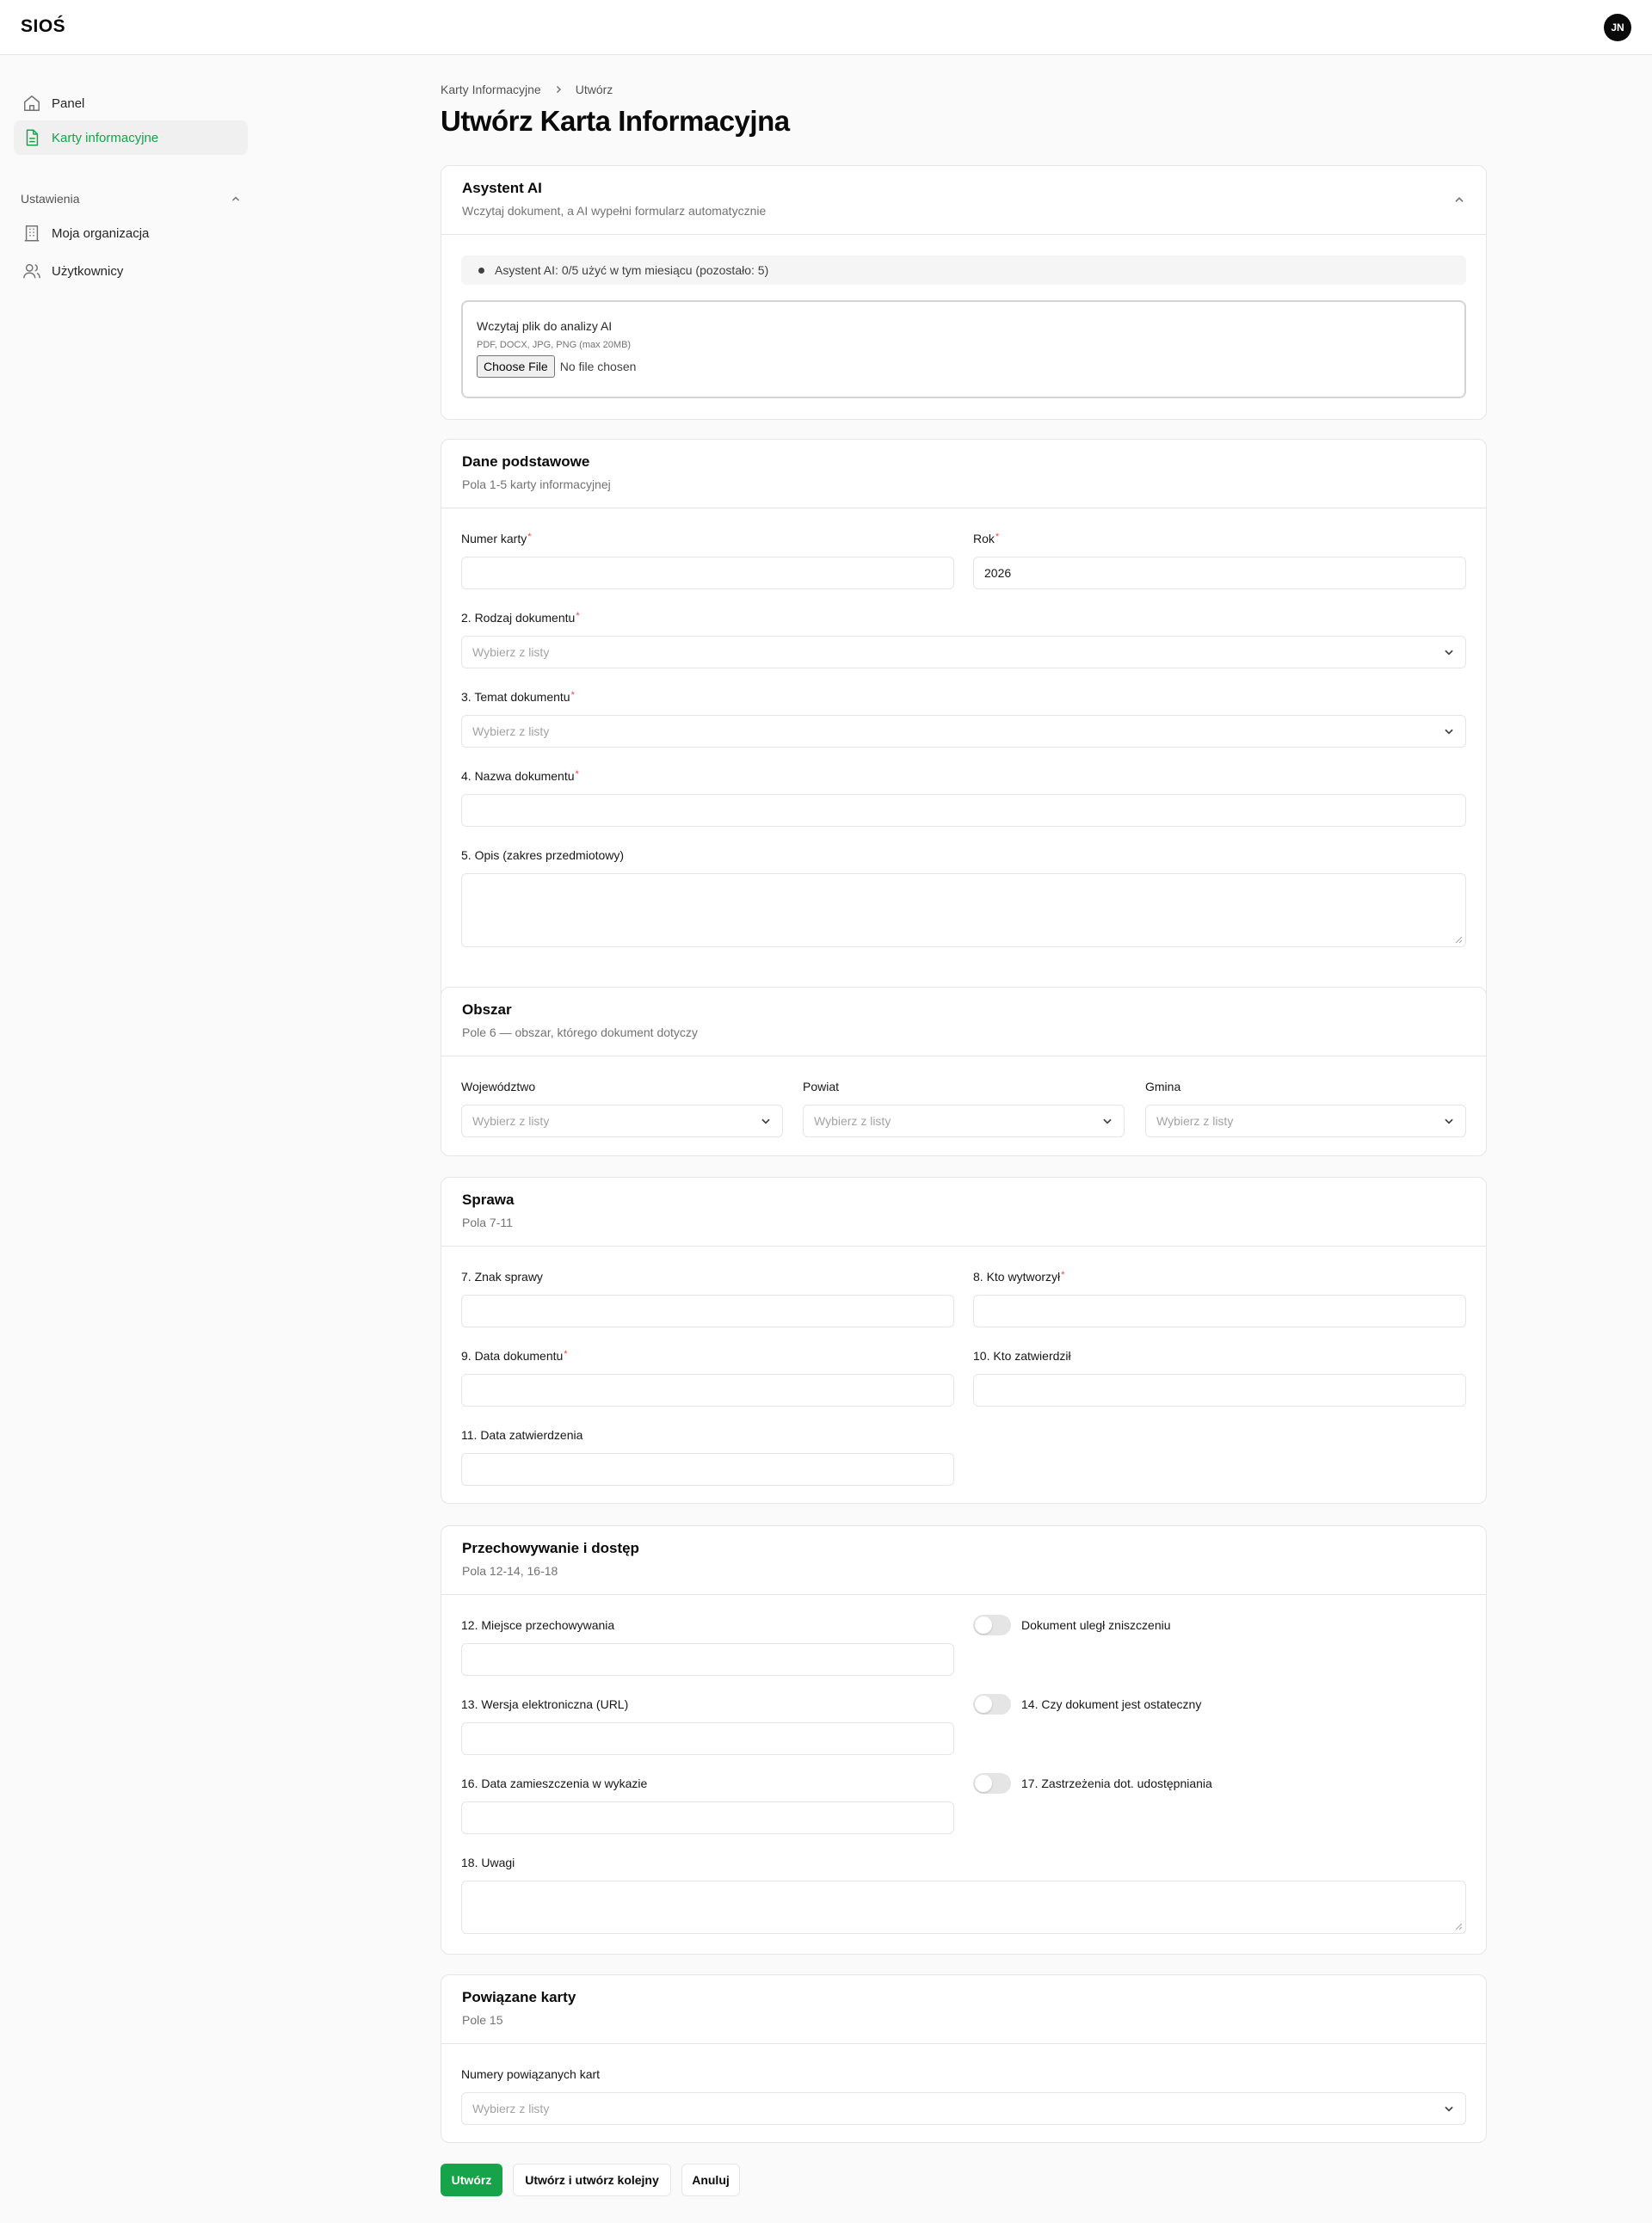 This screenshot has height=2223, width=1652. Describe the element at coordinates (1305, 1121) in the screenshot. I see `commune-select: Wybierz z listy` at that location.